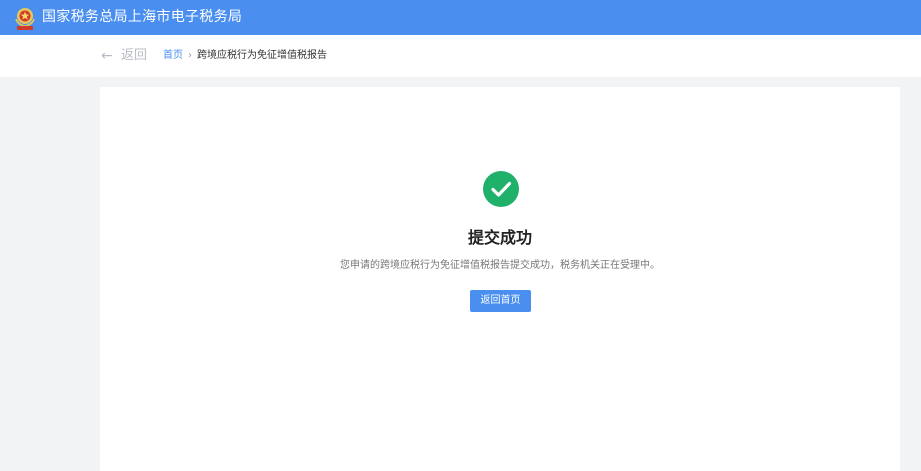 This screenshot has width=921, height=471. Describe the element at coordinates (142, 17) in the screenshot. I see `site-title: 国家税务总局上海市电子税务局` at that location.